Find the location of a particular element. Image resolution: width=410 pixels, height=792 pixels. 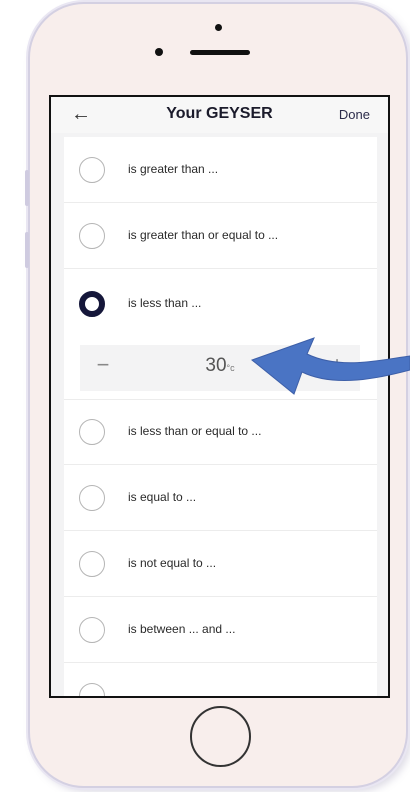

minus-icon: − is located at coordinates (103, 365).